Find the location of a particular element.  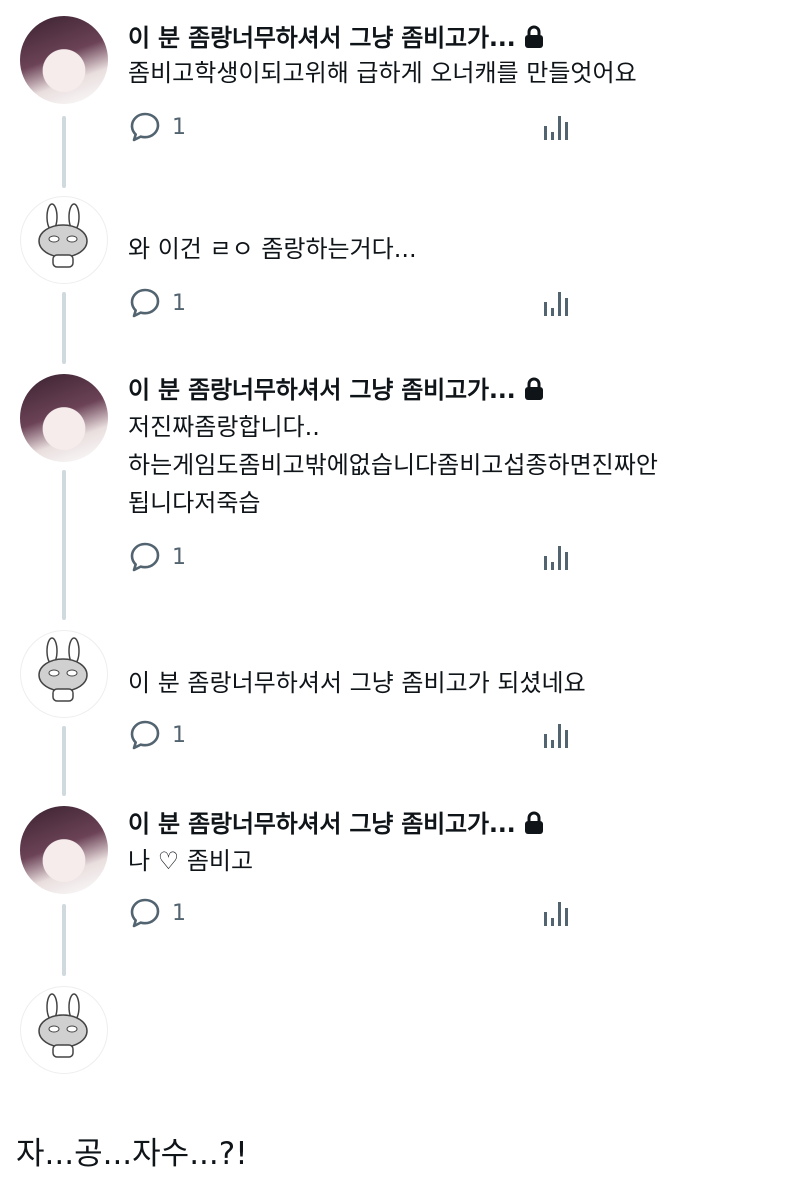

tweet-text: 좀비고학생이되고위해 급하게 오너캐를 만들엇어요 is located at coordinates (382, 73).